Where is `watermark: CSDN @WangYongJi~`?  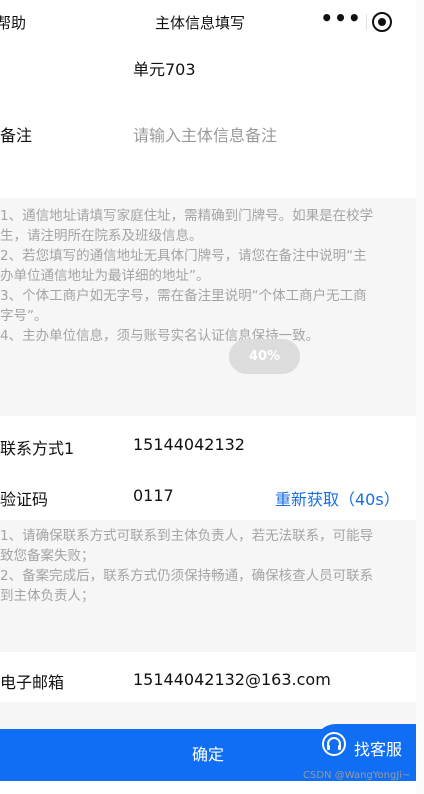 watermark: CSDN @WangYongJi~ is located at coordinates (357, 775).